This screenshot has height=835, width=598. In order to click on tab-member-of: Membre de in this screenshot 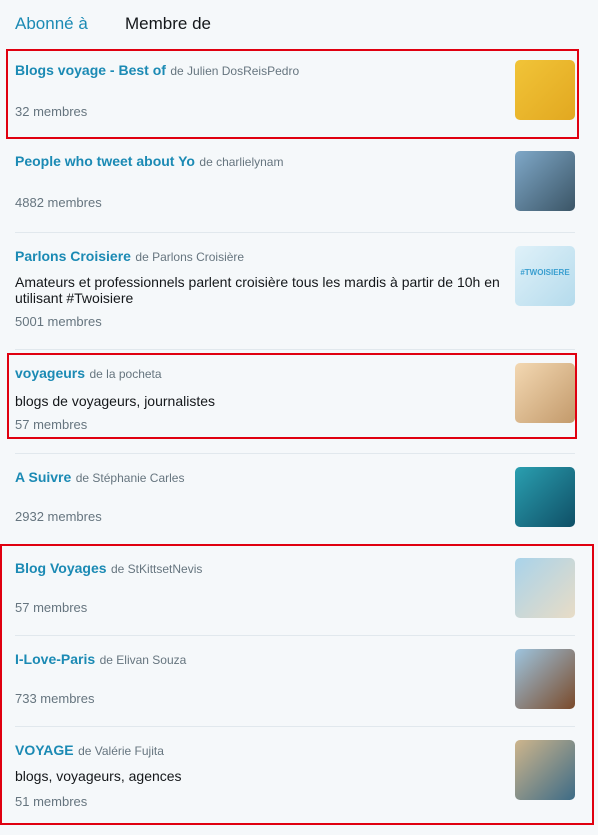, I will do `click(168, 24)`.